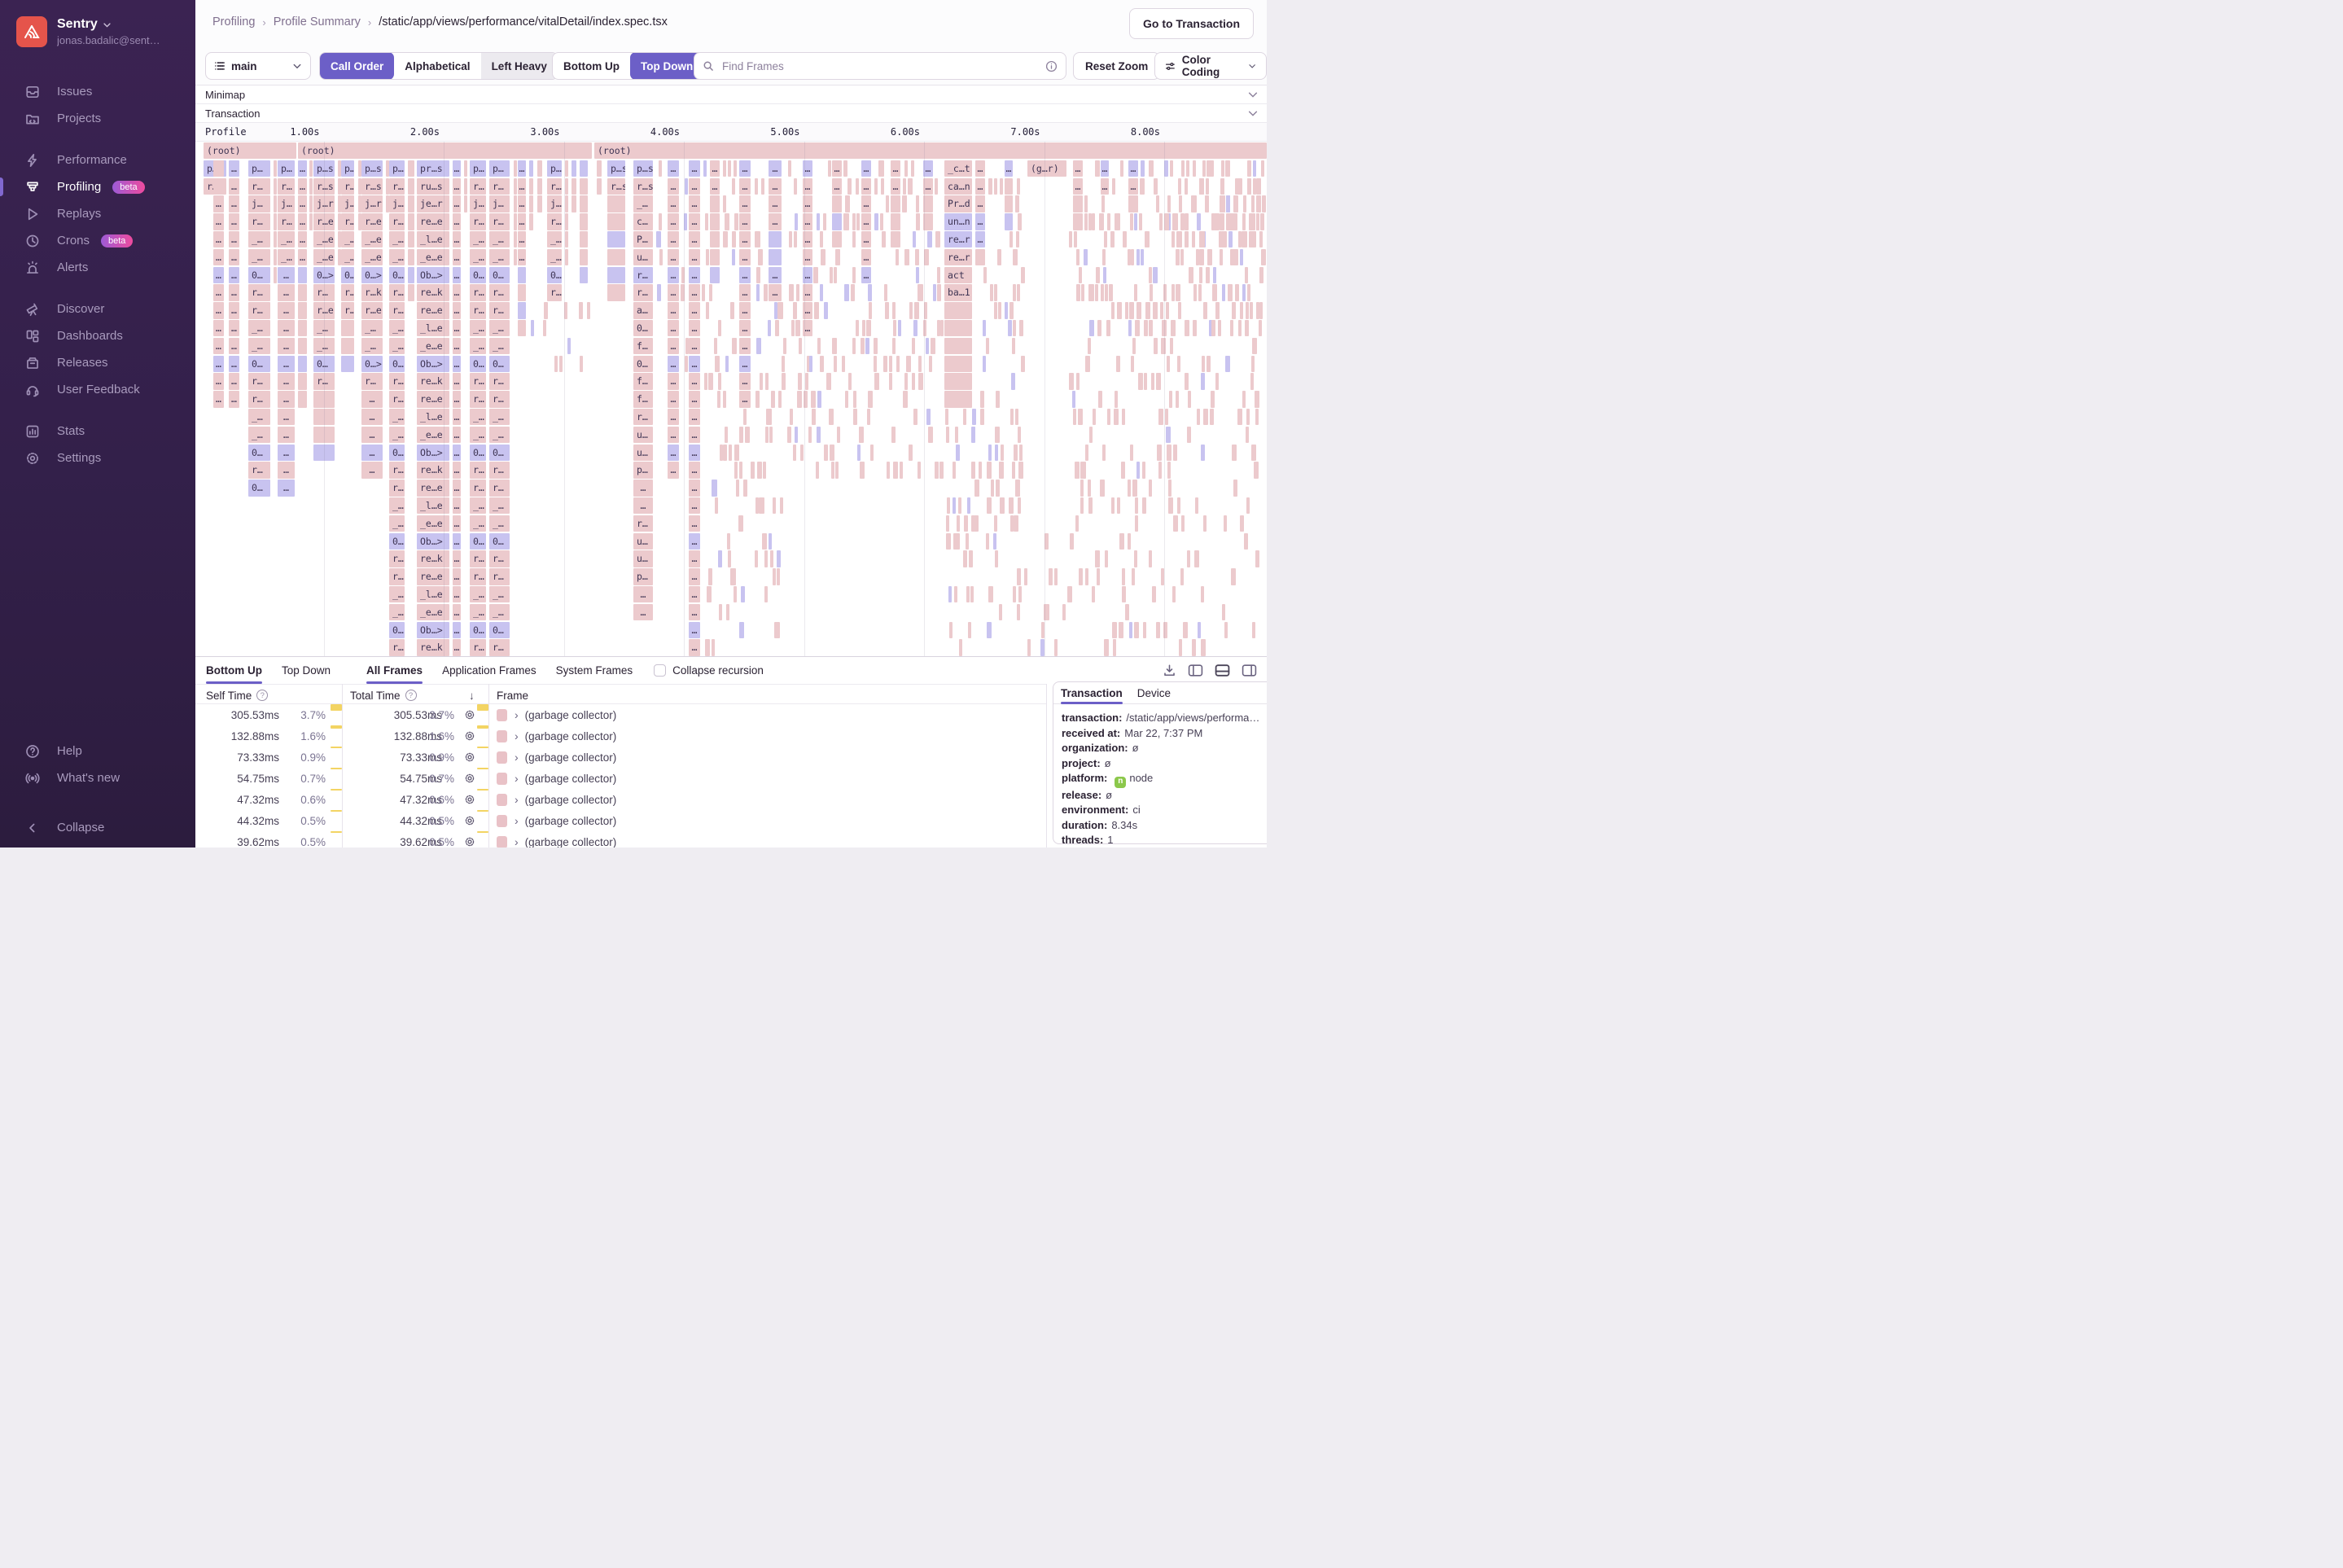  I want to click on reset-zoom-button: Reset Zoom, so click(1117, 66).